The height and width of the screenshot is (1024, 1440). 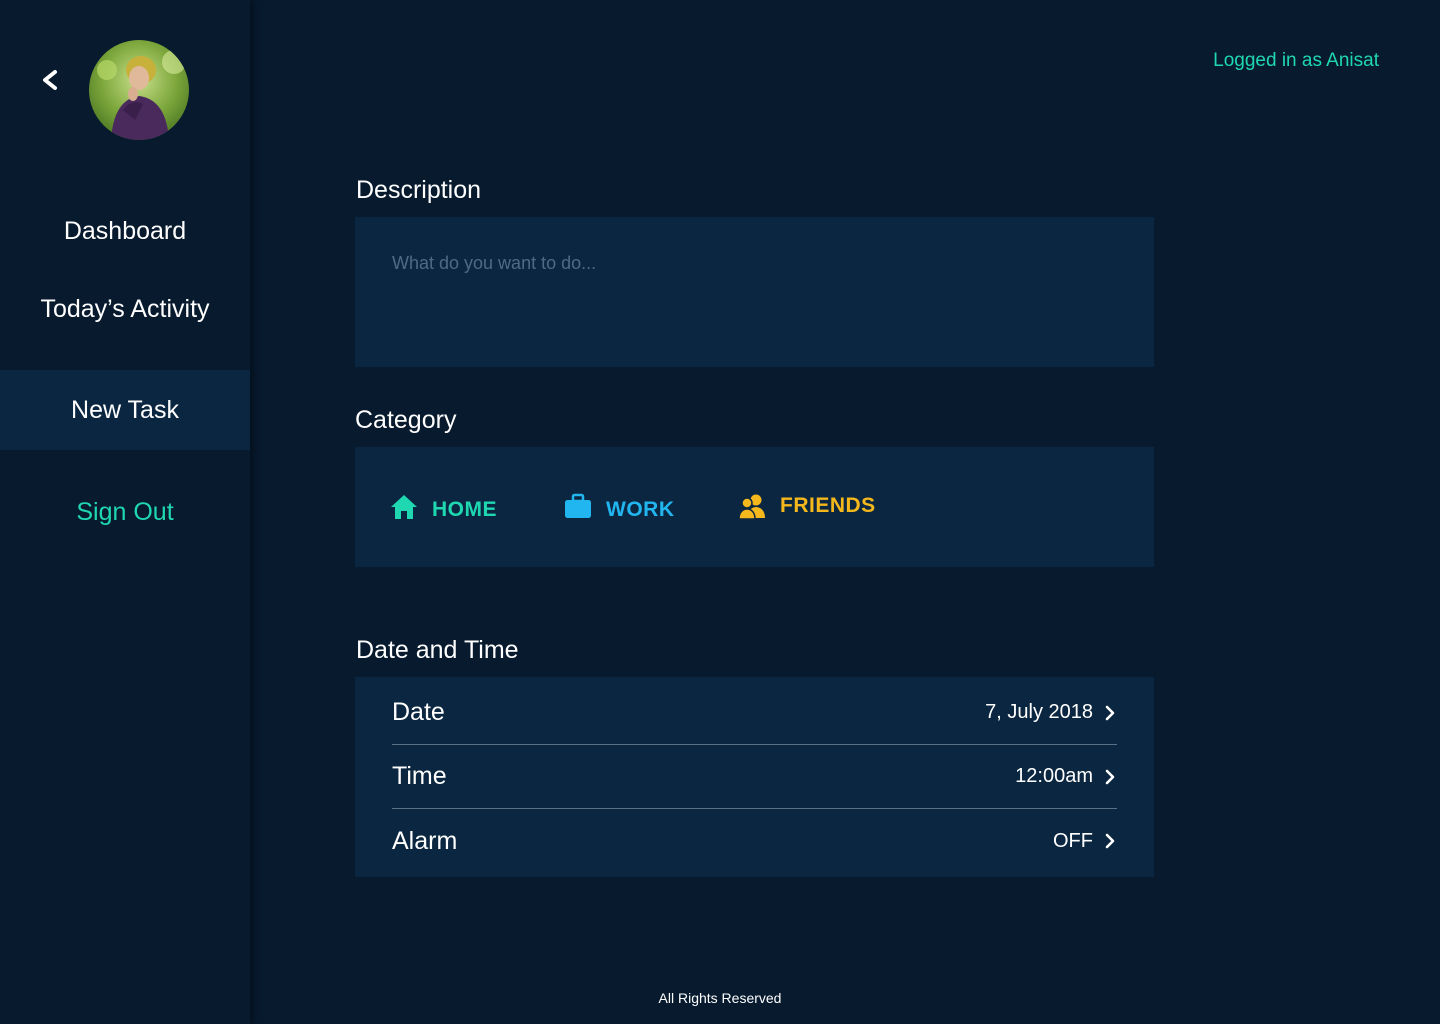 I want to click on date-time-panel: Date 7, July 2018 Time 12:00am Alarm OFF, so click(x=754, y=777).